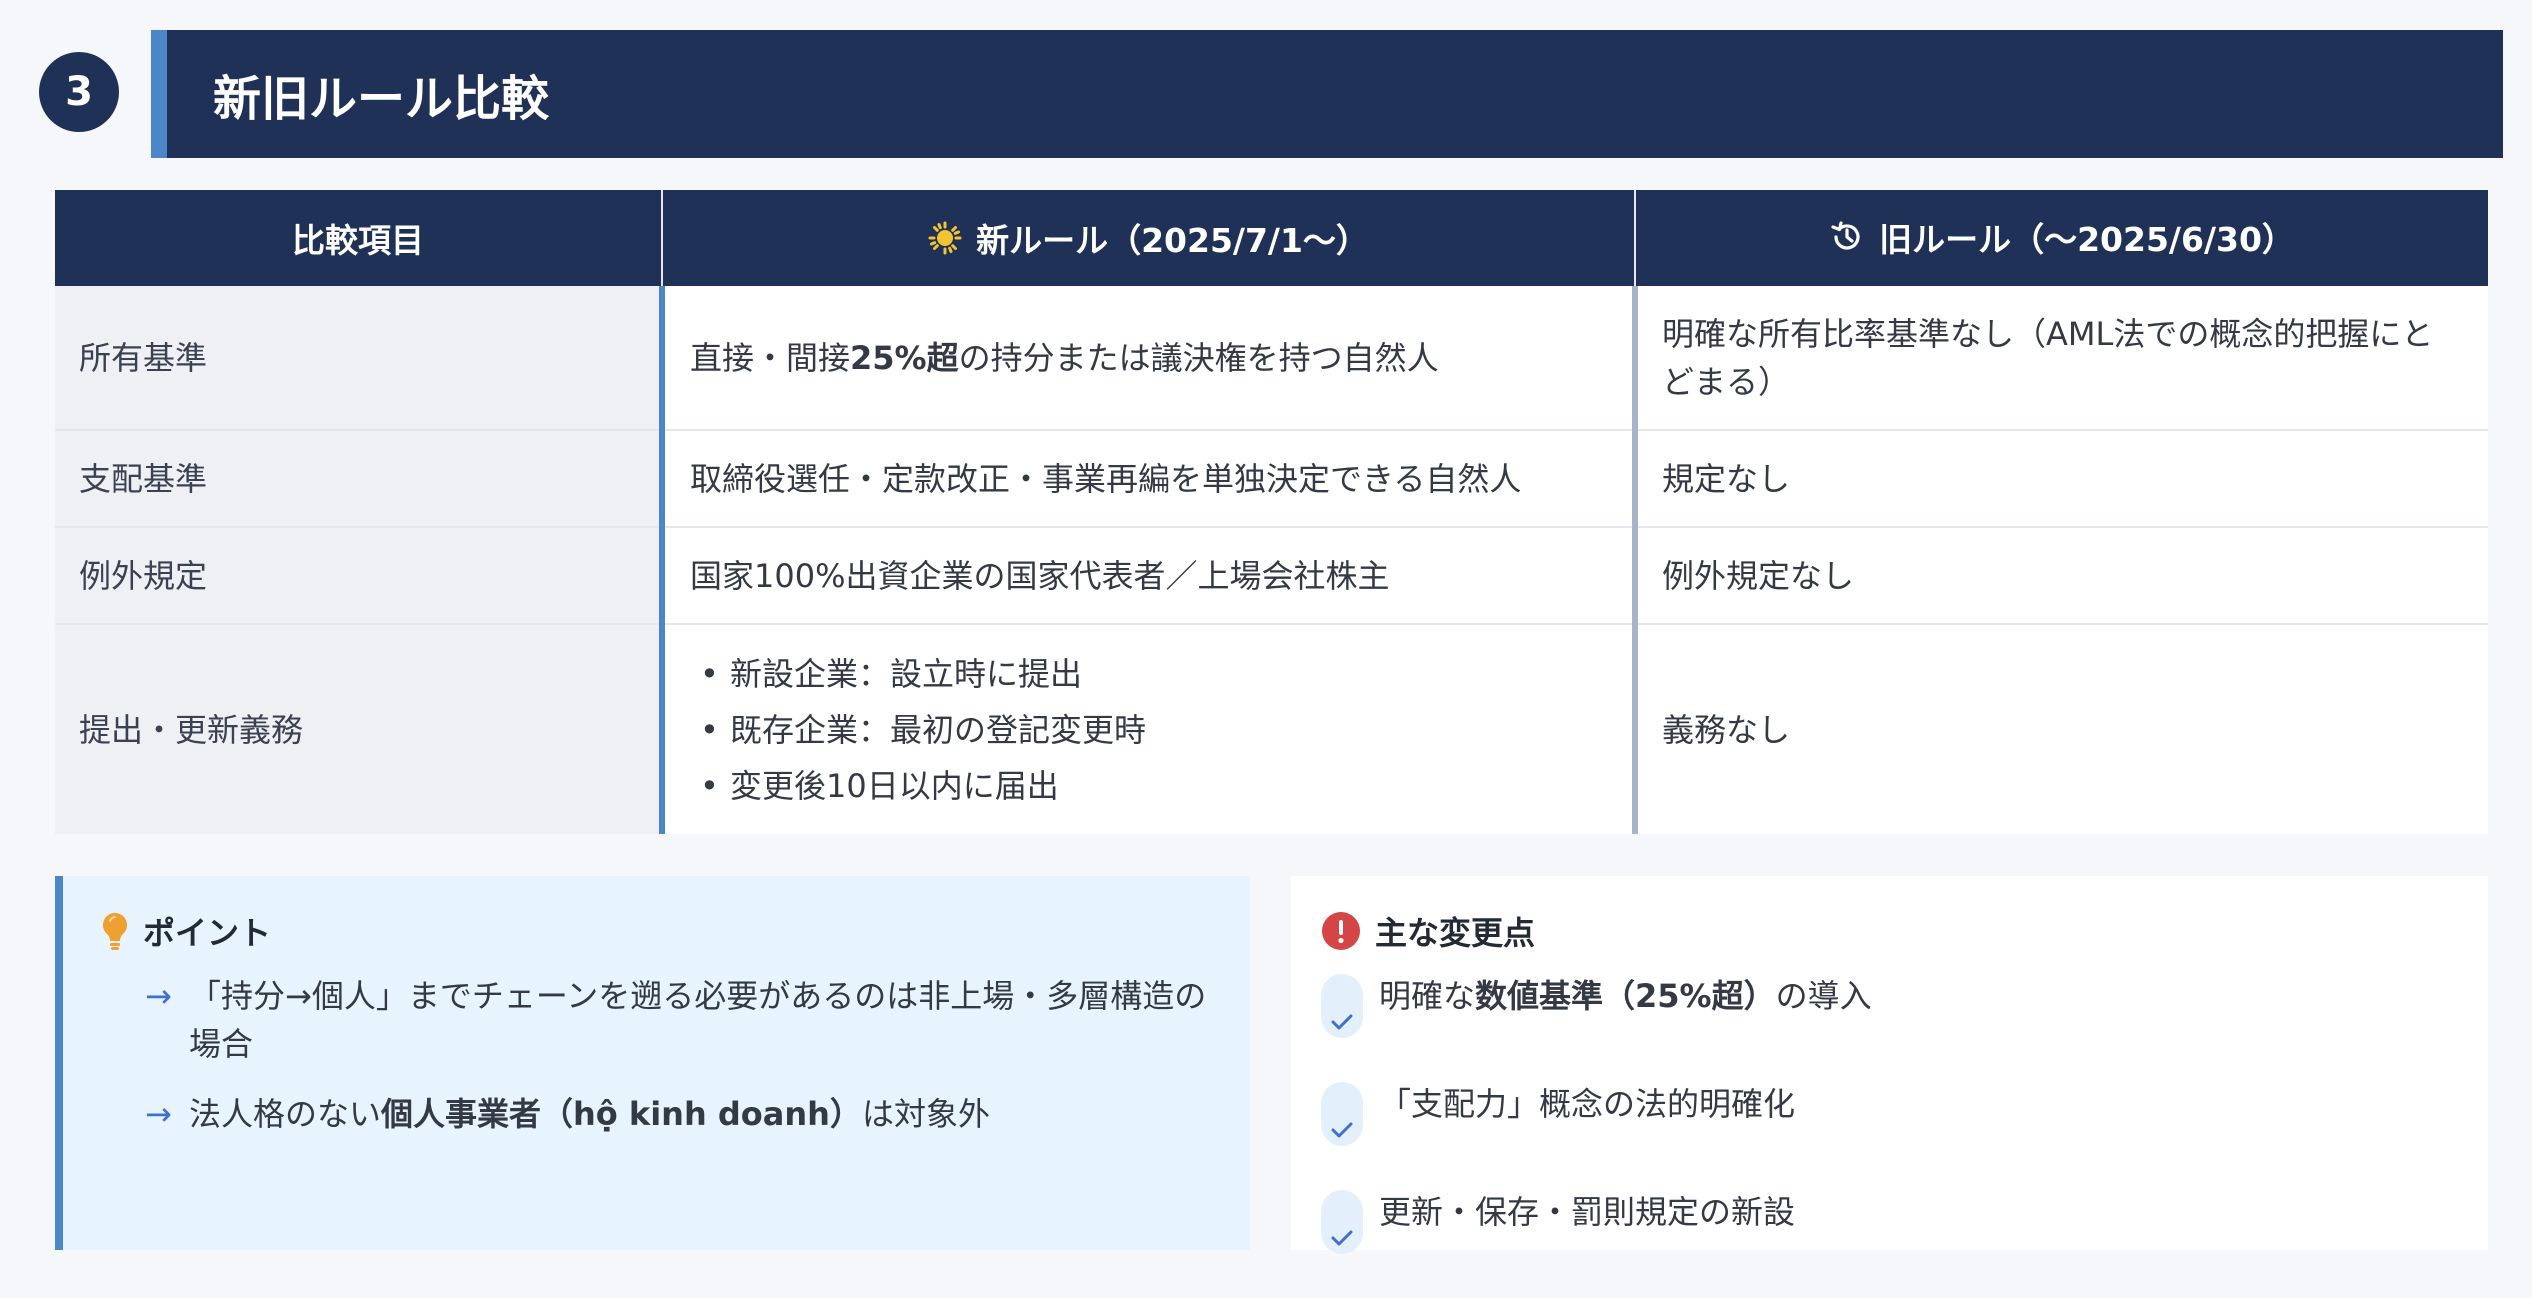 The image size is (2532, 1298). I want to click on list-item: → 法人格のない個人事業者（hộ kinh doanh）は対象外, so click(685, 1114).